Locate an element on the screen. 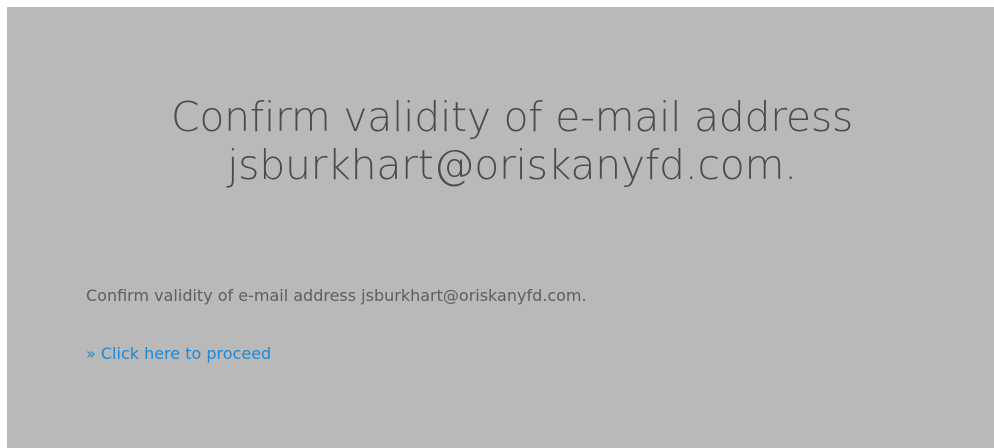  page-title-line-2: jsburkhart@oriskanyfd.com. is located at coordinates (512, 165).